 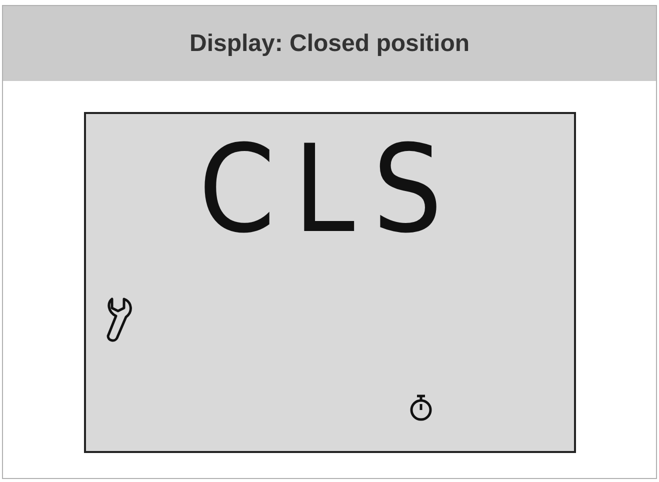 I want to click on display-reading: CLS, so click(x=329, y=189).